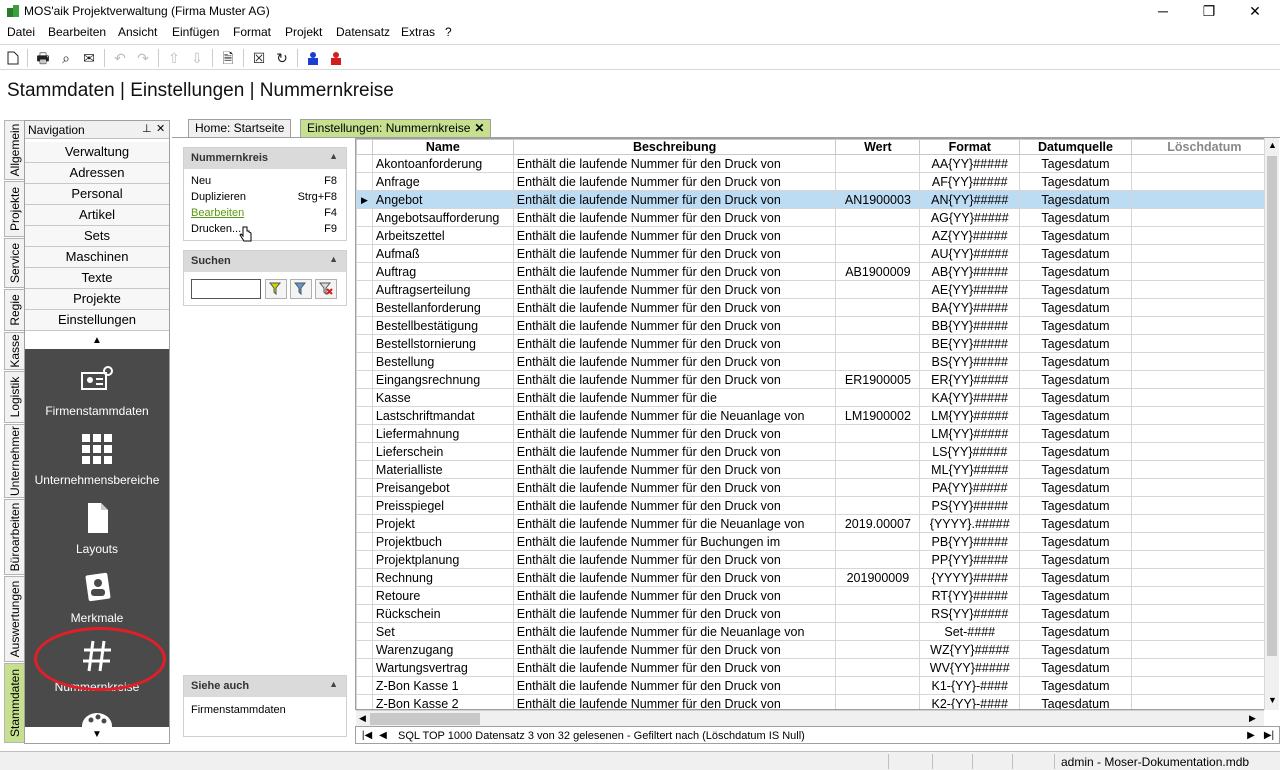  What do you see at coordinates (265, 158) in the screenshot?
I see `actions-panel-header: Nummernkreis ▲` at bounding box center [265, 158].